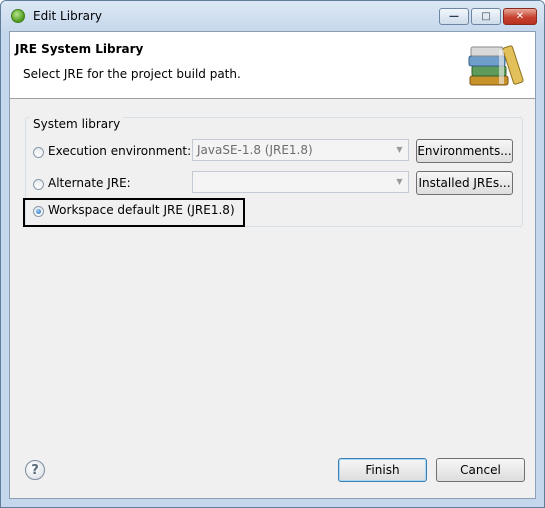 This screenshot has width=545, height=508. I want to click on page-title: JRE System Library, so click(79, 49).